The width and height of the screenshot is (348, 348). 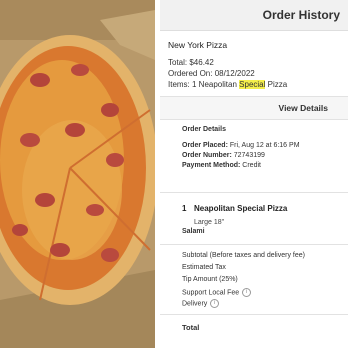 What do you see at coordinates (303, 108) in the screenshot?
I see `view-details-label: View Details` at bounding box center [303, 108].